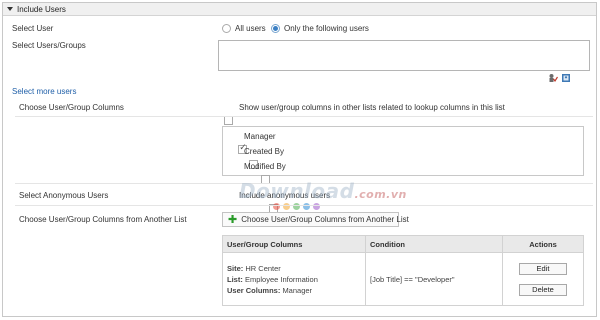 The width and height of the screenshot is (600, 320). I want to click on header-condition: Condition, so click(434, 244).